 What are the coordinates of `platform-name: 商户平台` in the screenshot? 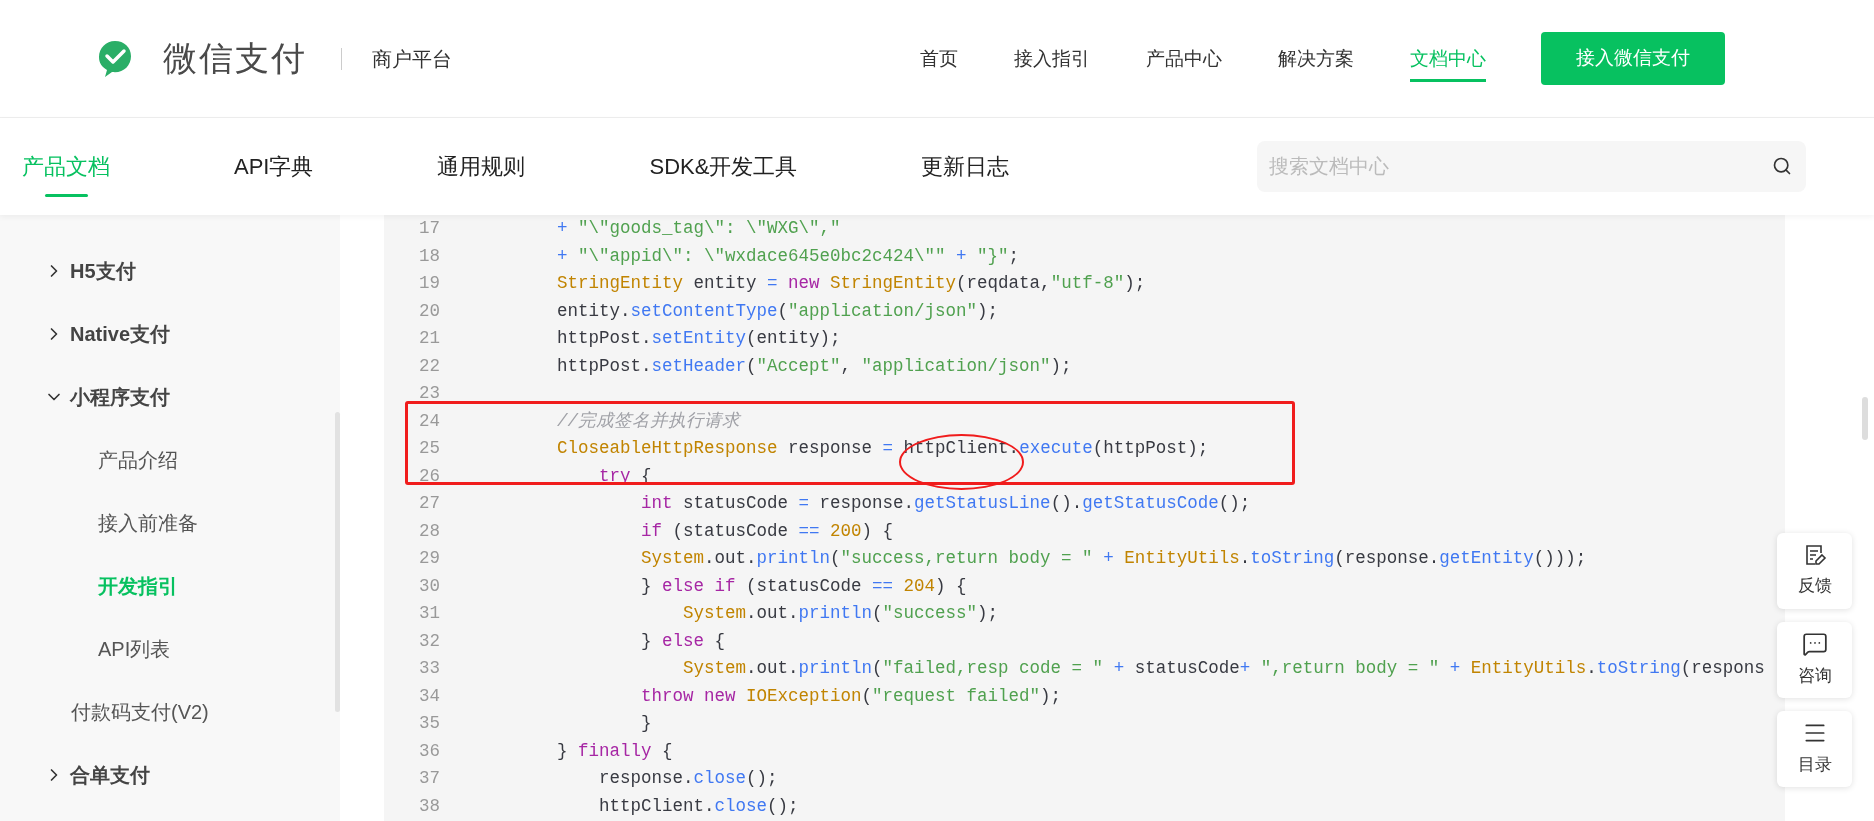 It's located at (412, 59).